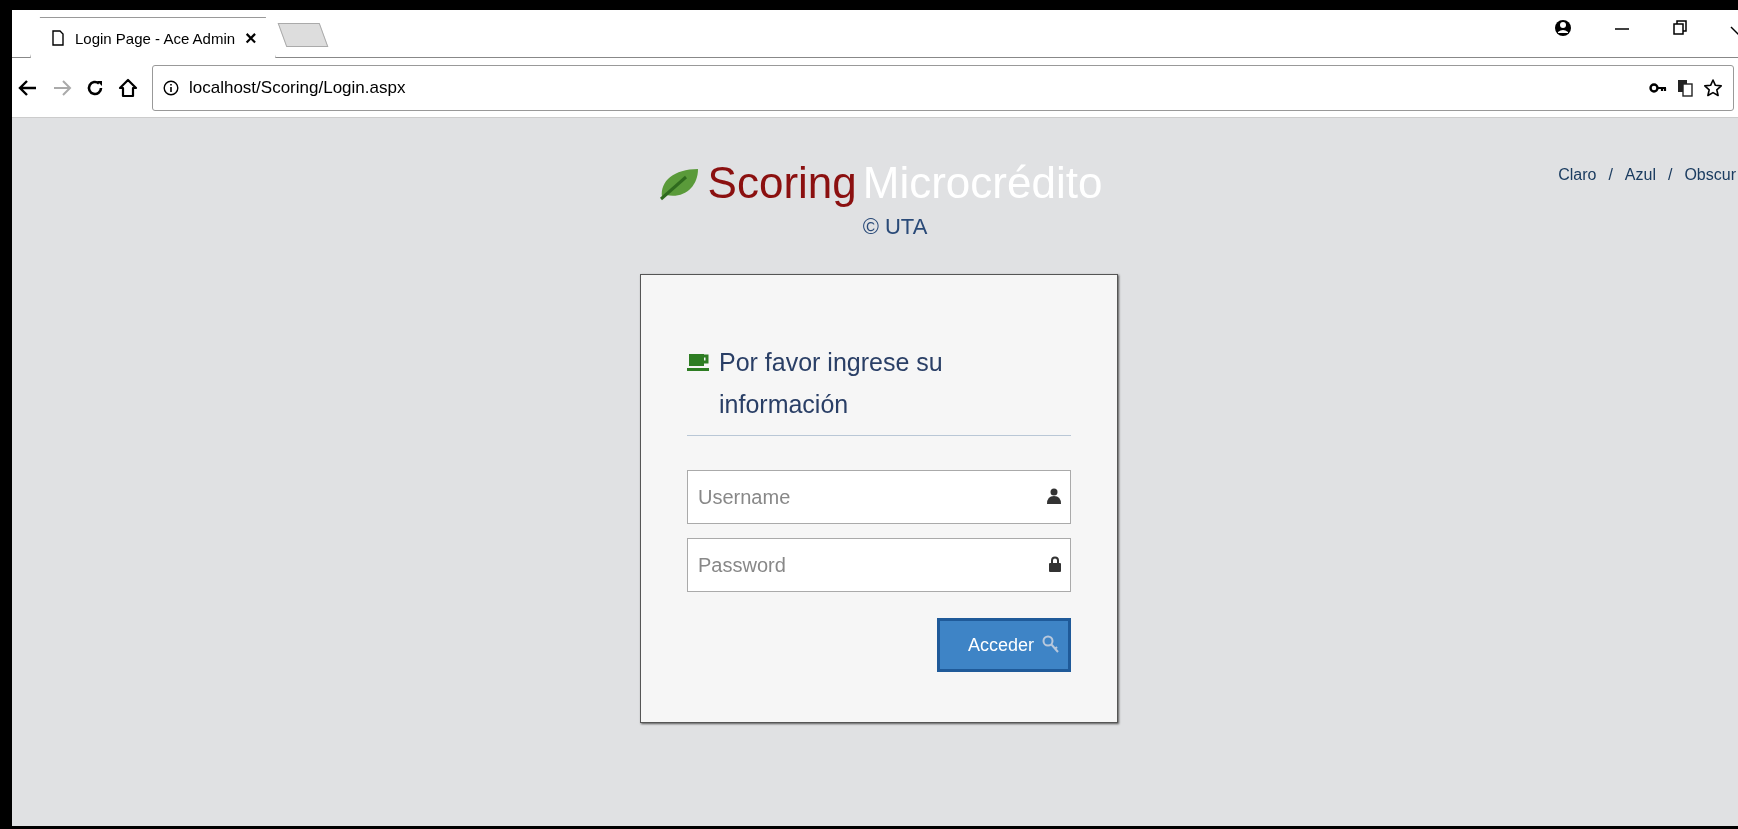 The height and width of the screenshot is (829, 1738). Describe the element at coordinates (28, 87) in the screenshot. I see `back-arrow-icon` at that location.